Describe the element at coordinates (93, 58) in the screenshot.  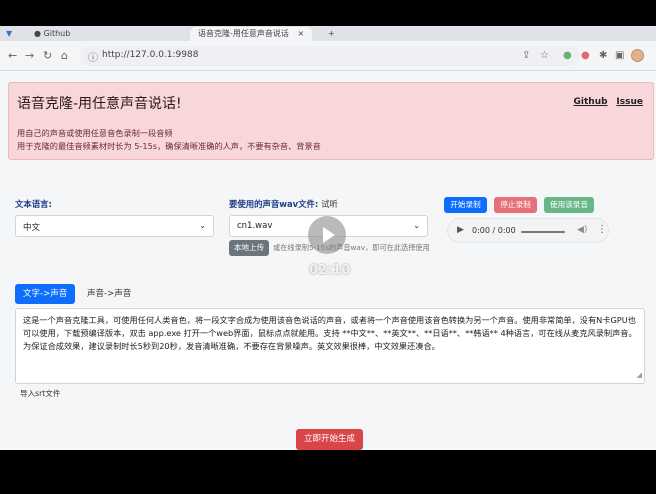
I see `info-icon: ⓘ` at that location.